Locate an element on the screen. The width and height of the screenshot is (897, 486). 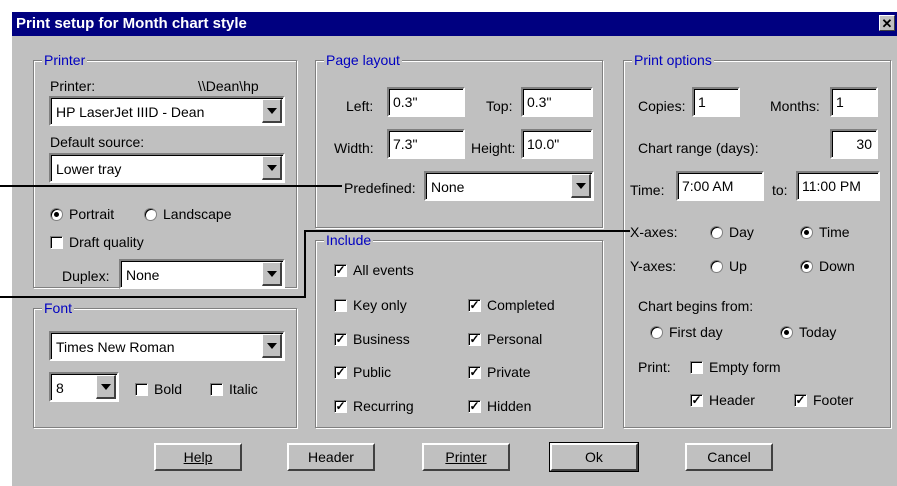
copies-label: Copies: is located at coordinates (662, 106).